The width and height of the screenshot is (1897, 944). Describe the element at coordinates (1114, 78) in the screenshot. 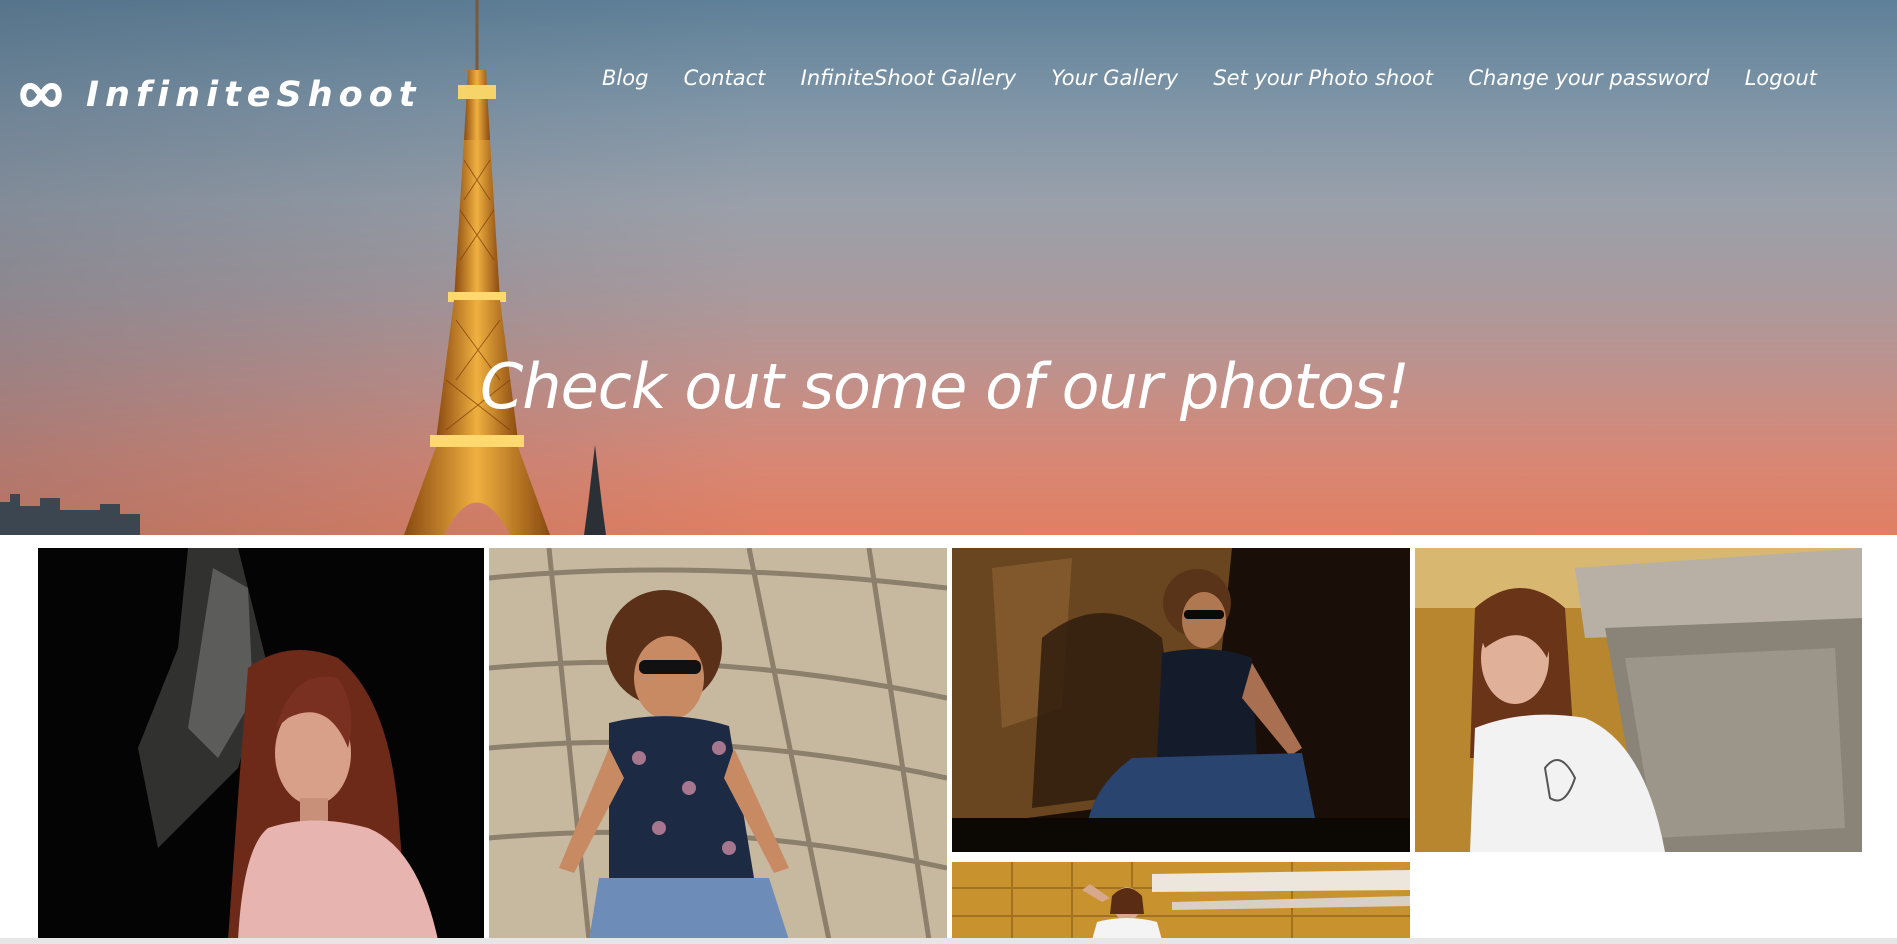

I see `nav-link-your-gallery: Your Gallery` at that location.